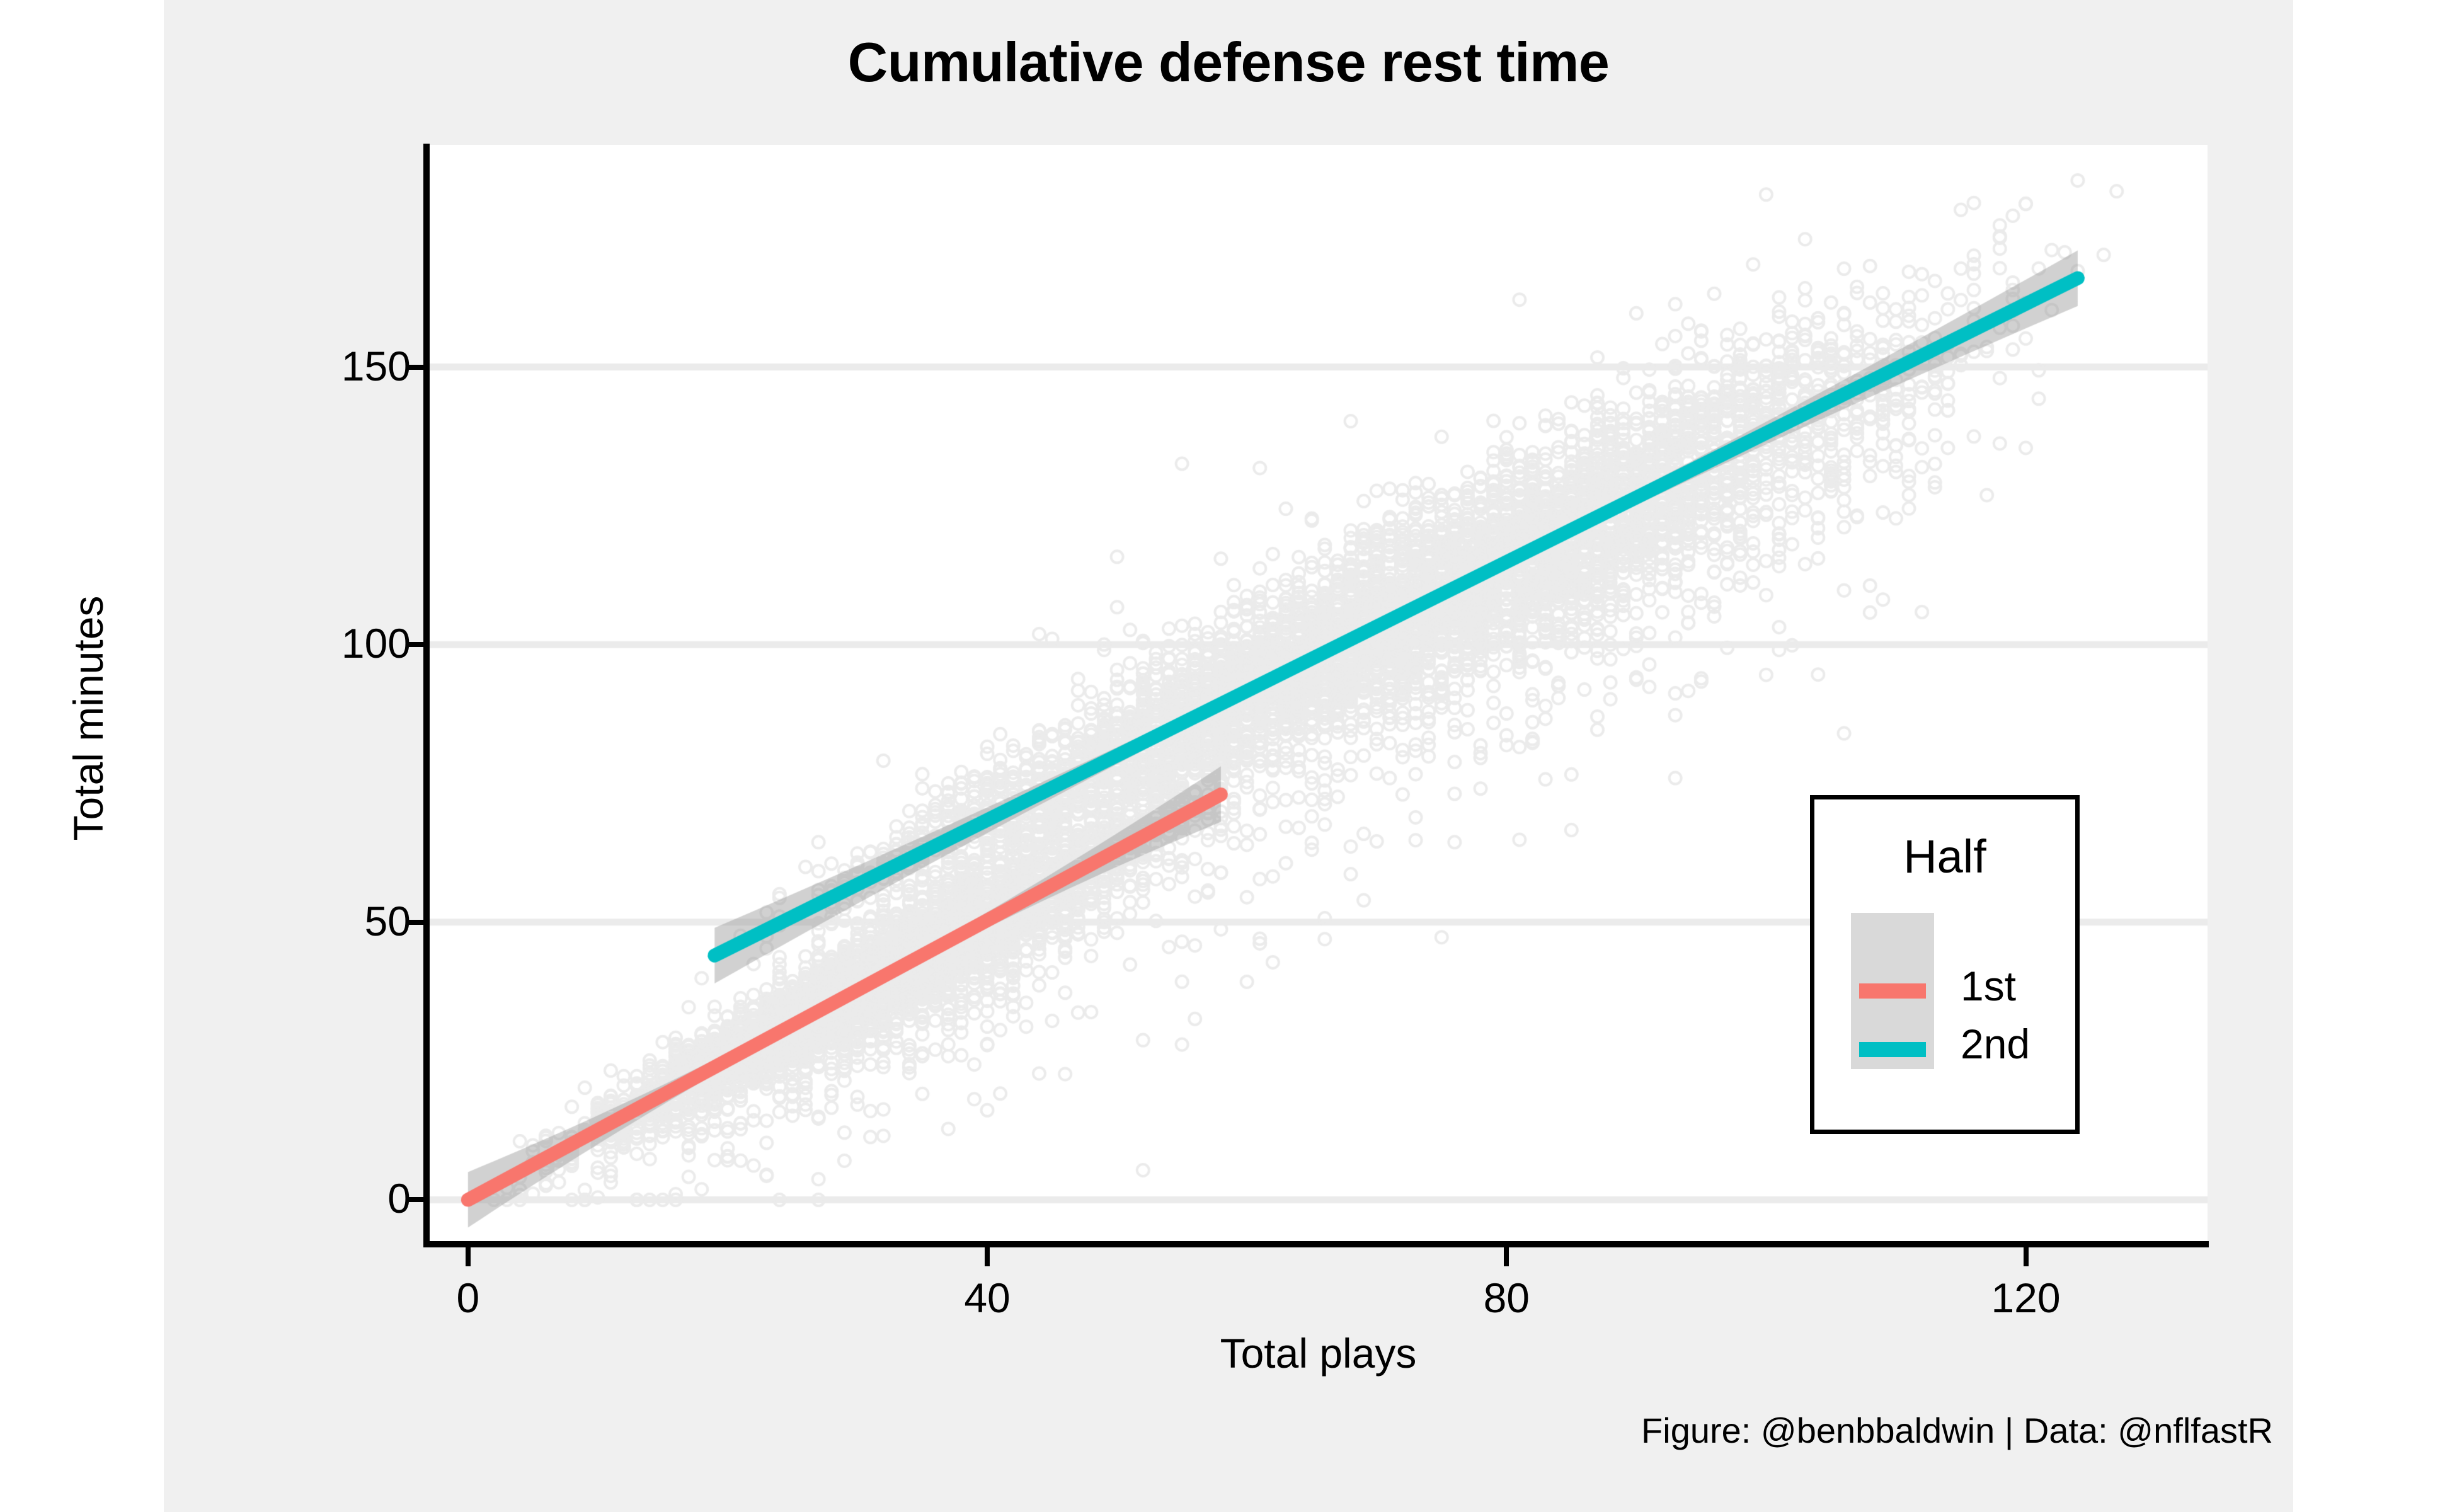 The height and width of the screenshot is (1512, 2457). What do you see at coordinates (376, 643) in the screenshot?
I see `y-tick-label-100: 100` at bounding box center [376, 643].